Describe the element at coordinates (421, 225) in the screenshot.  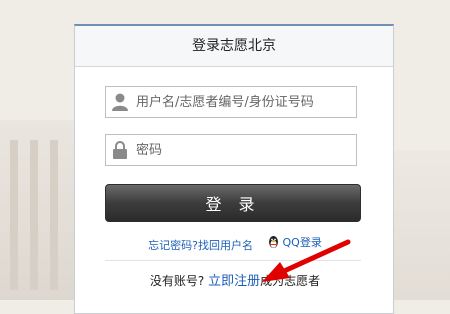
I see `background-building-right` at that location.